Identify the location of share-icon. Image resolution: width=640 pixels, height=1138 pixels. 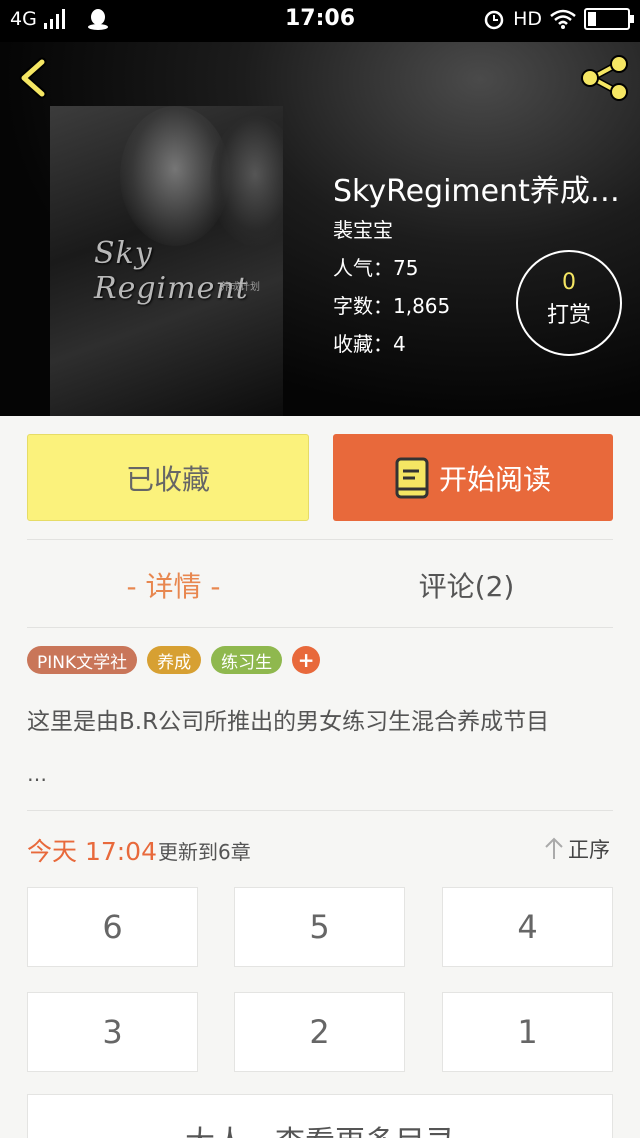
(604, 78).